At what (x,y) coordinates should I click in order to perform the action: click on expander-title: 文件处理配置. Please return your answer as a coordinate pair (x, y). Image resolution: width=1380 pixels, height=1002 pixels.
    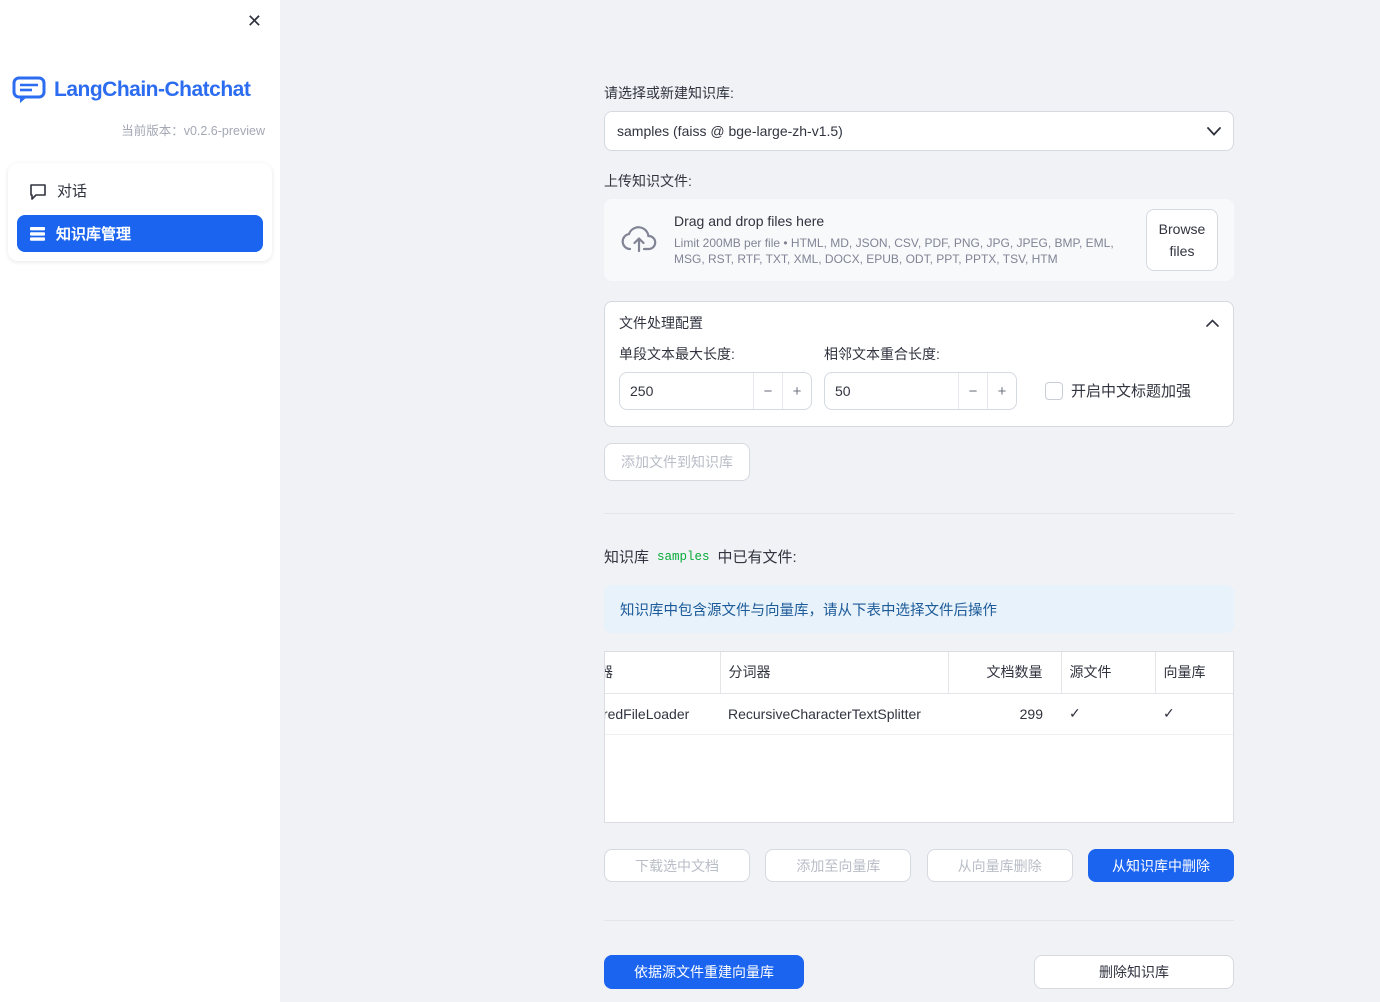
    Looking at the image, I should click on (661, 323).